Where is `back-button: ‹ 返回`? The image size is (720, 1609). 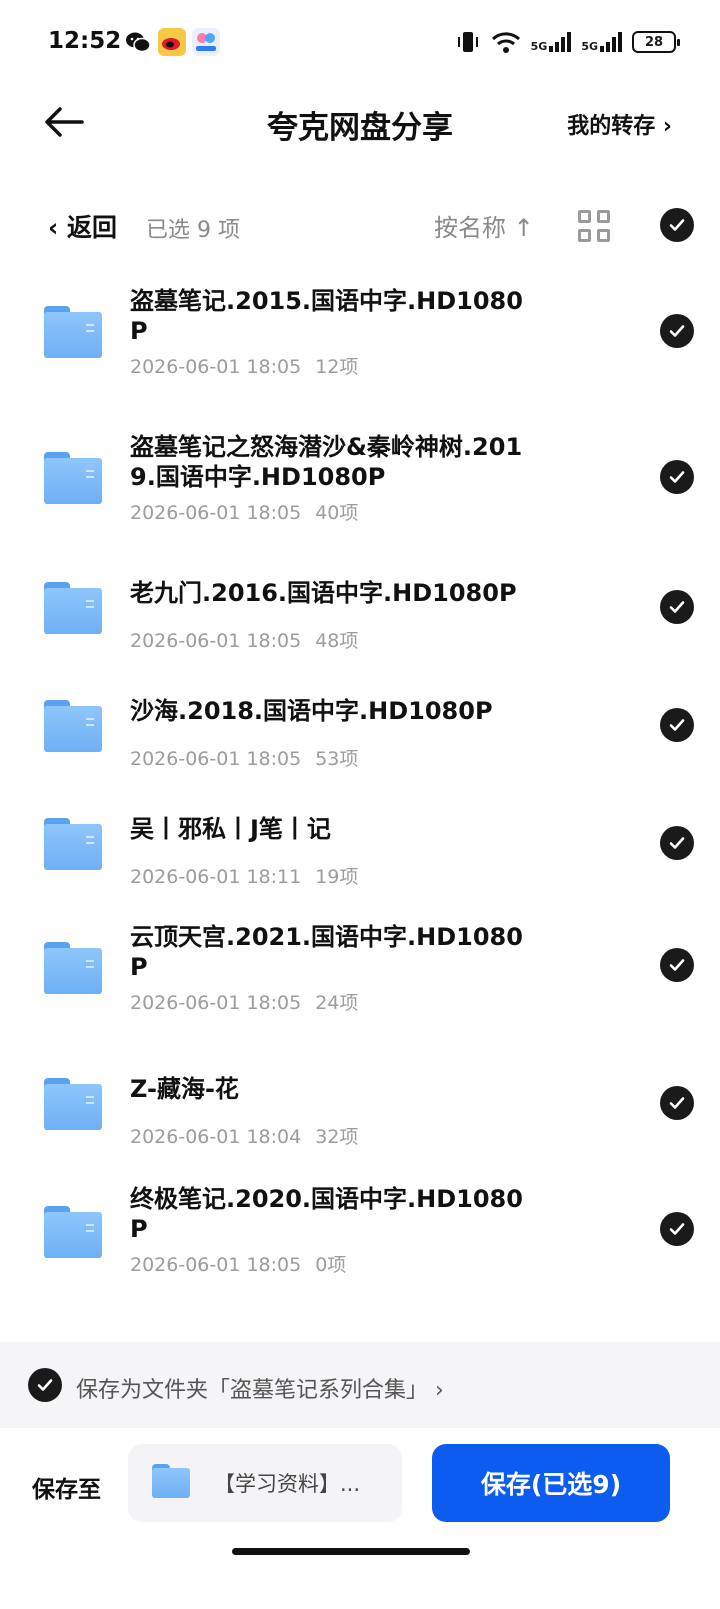
back-button: ‹ 返回 is located at coordinates (82, 226).